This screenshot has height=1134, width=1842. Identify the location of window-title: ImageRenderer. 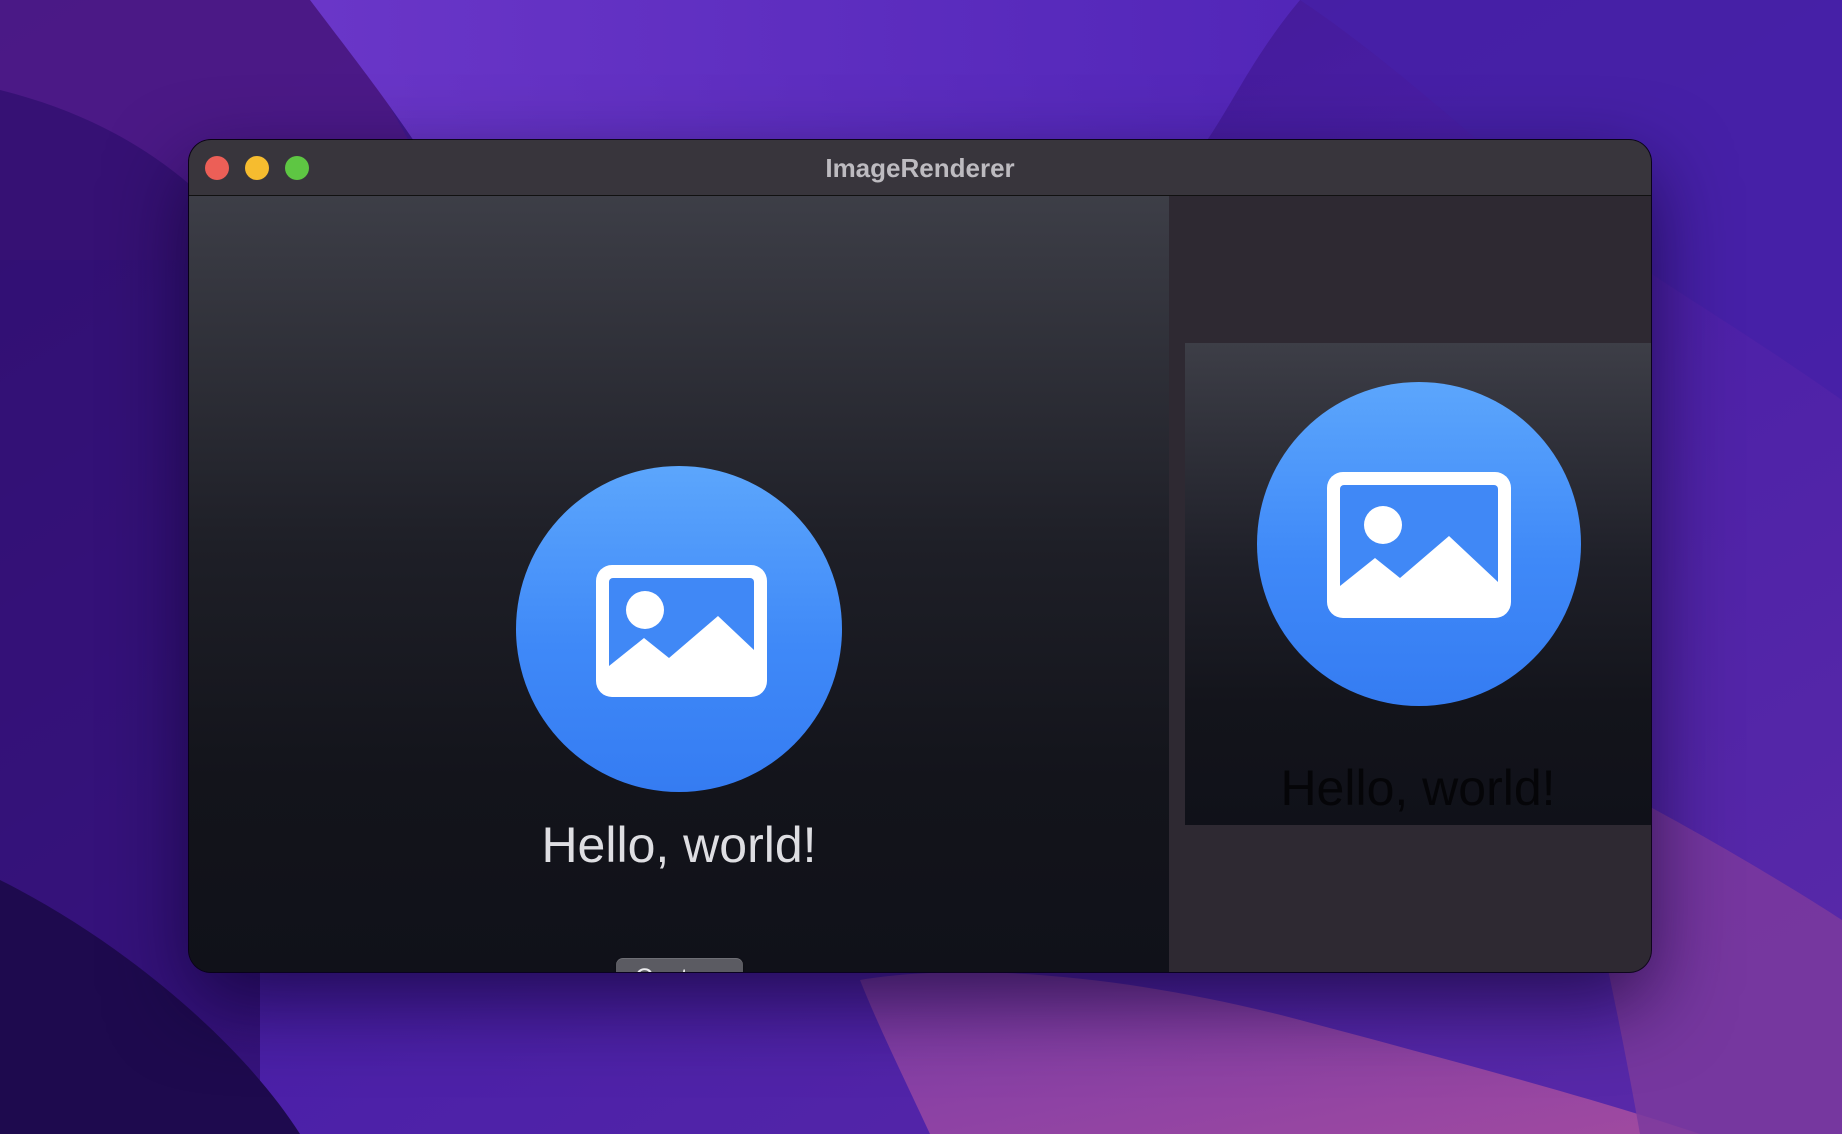
(920, 168).